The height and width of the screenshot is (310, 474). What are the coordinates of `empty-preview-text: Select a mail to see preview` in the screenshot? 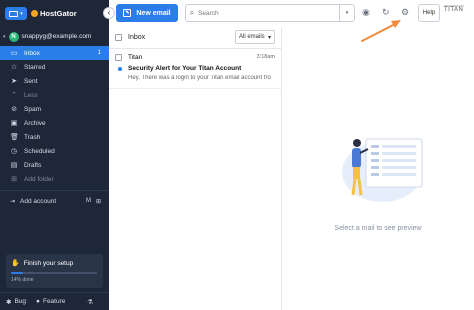 It's located at (378, 228).